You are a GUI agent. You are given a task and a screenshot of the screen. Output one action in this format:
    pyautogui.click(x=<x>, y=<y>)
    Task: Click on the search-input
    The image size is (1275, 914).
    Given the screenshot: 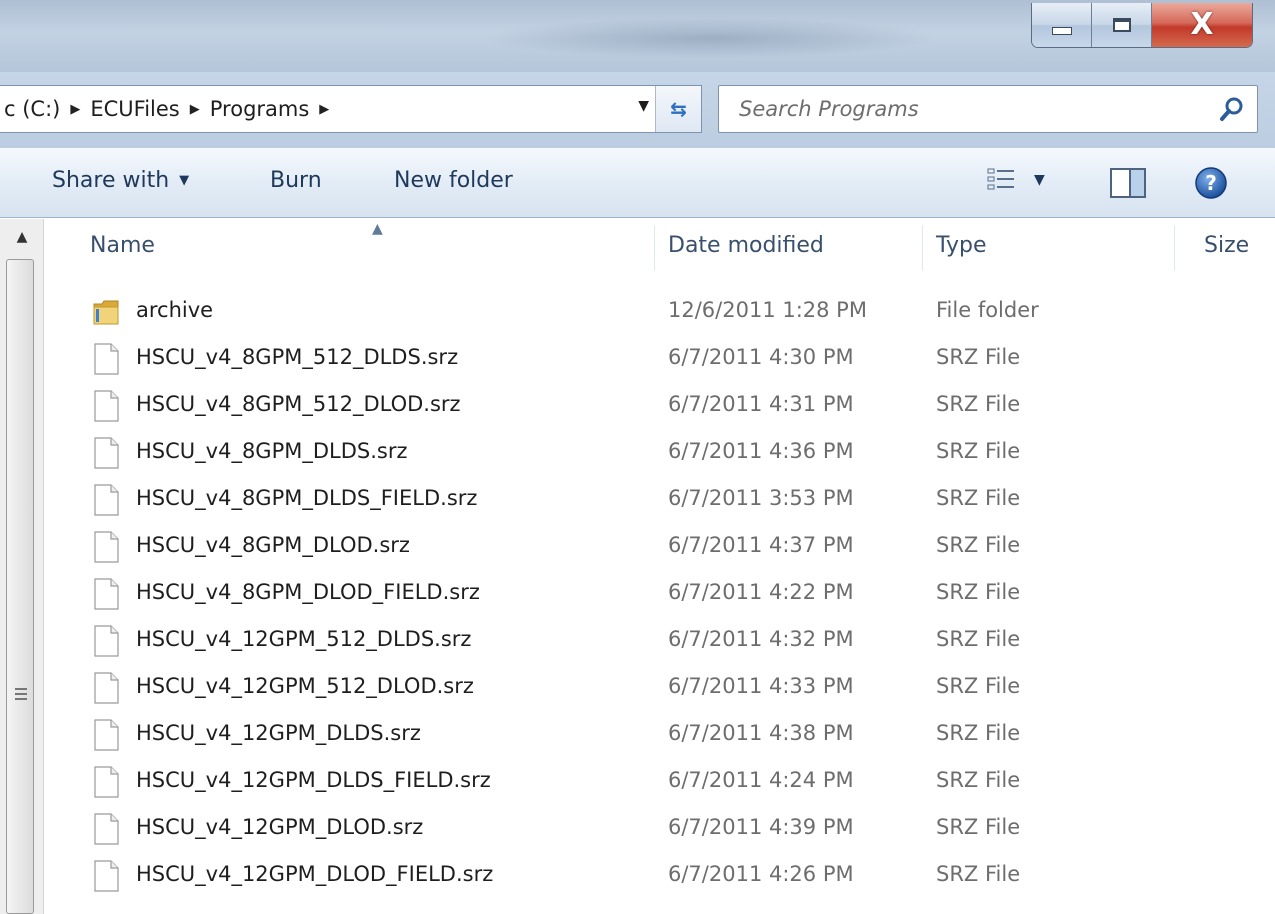 What is the action you would take?
    pyautogui.click(x=959, y=109)
    